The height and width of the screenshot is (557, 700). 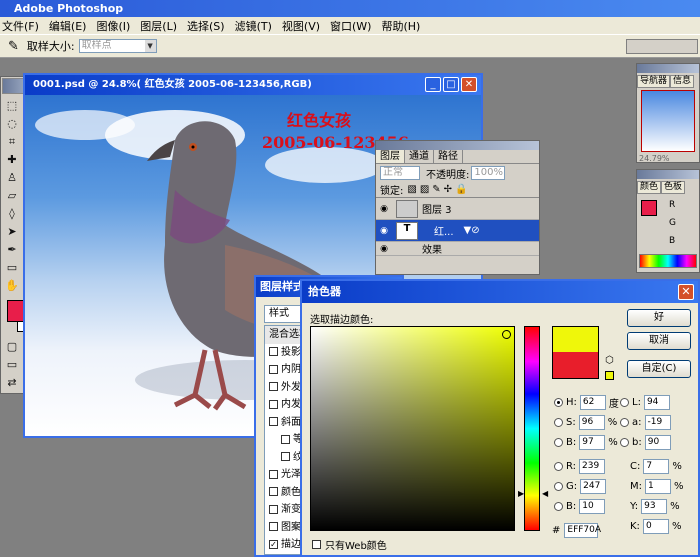 What do you see at coordinates (575, 365) in the screenshot?
I see `old-color-swatch` at bounding box center [575, 365].